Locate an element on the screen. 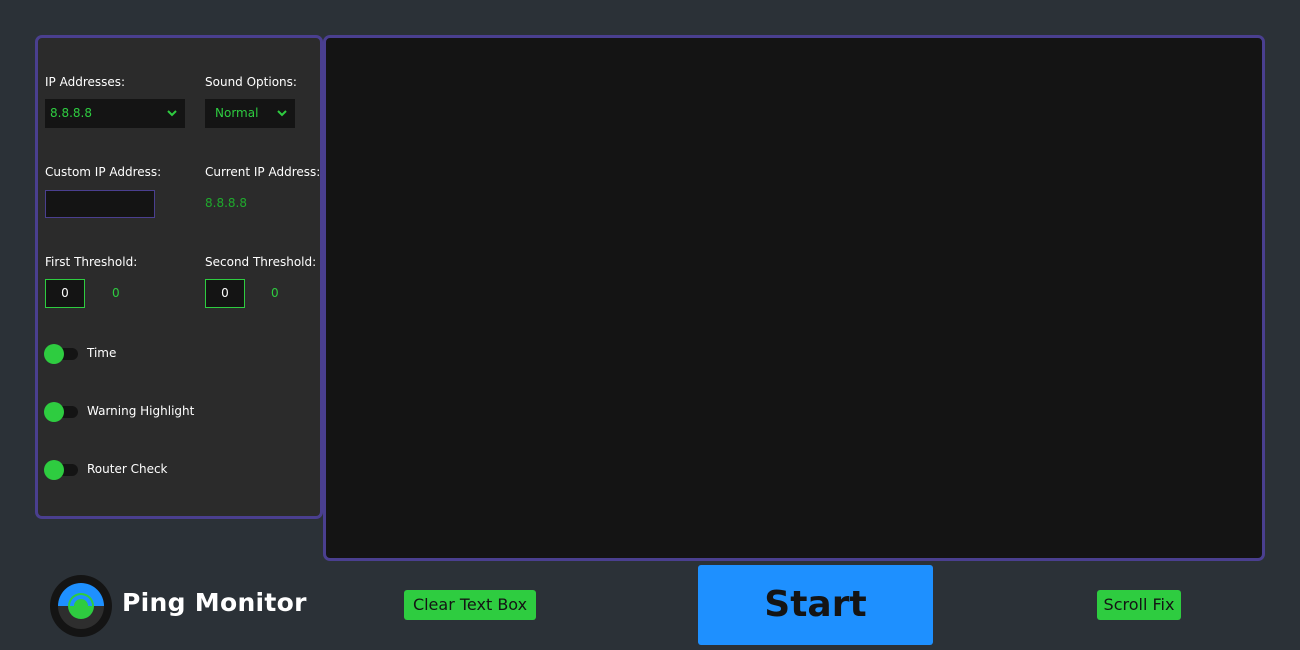  current-ip-label: Current IP Address: is located at coordinates (263, 172).